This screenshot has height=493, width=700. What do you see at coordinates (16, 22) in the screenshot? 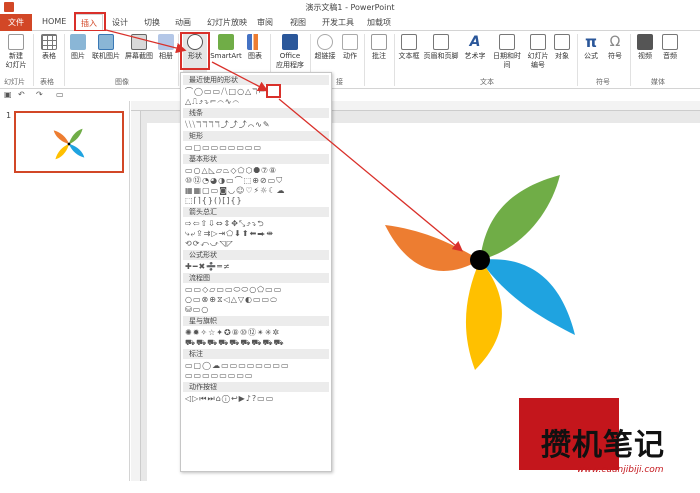
I see `tab-file: 文件` at bounding box center [16, 22].